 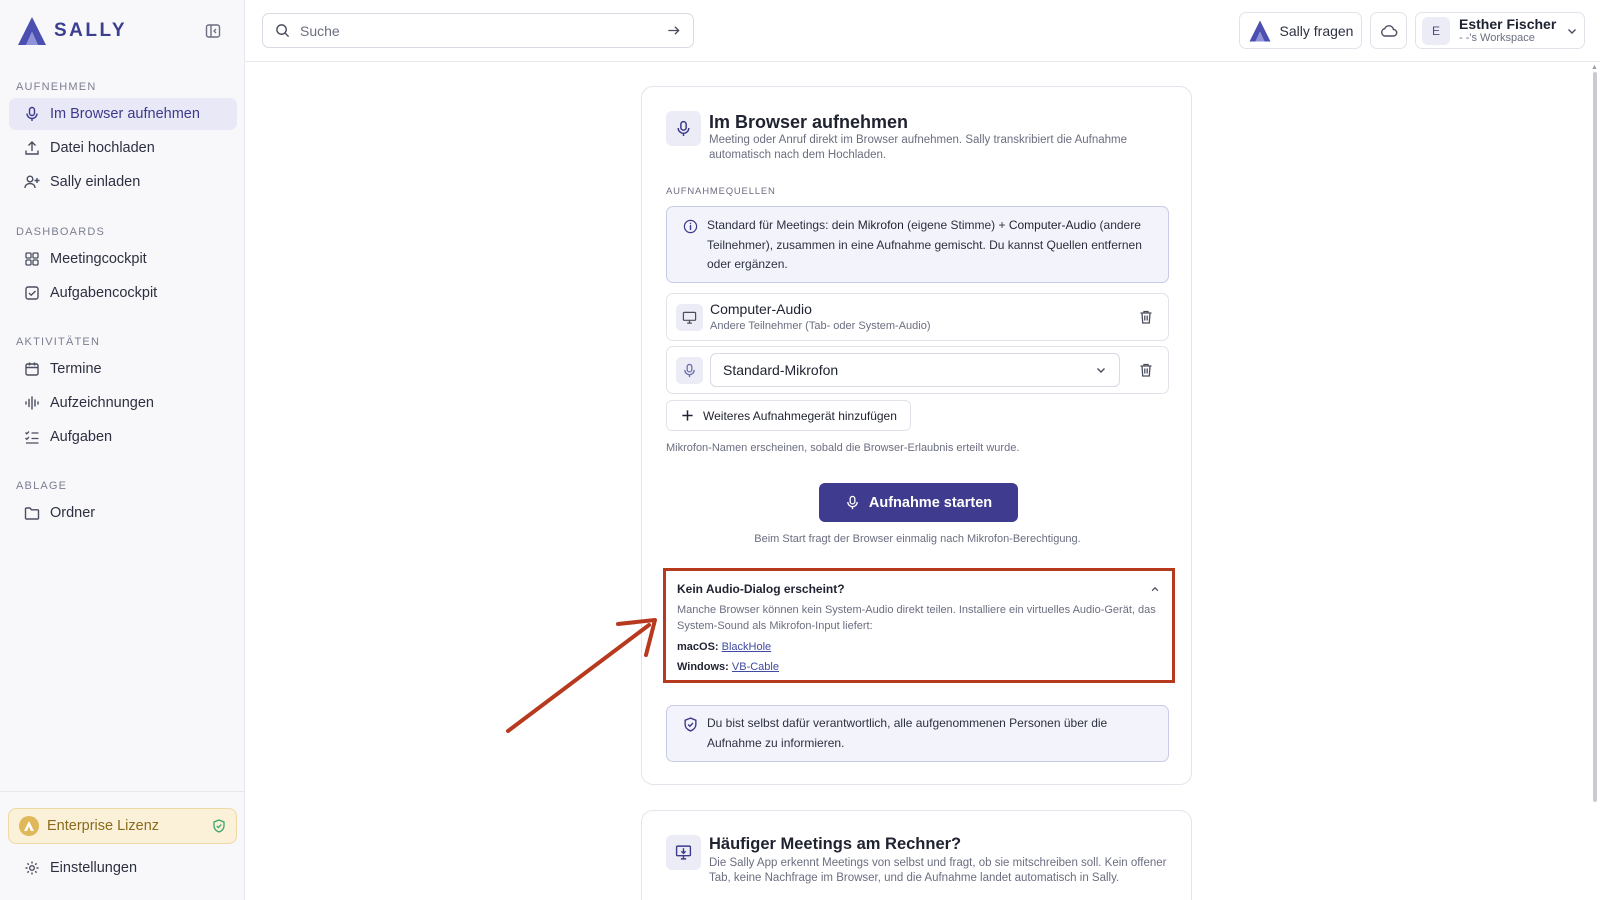 What do you see at coordinates (781, 370) in the screenshot?
I see `microphone-selected: Standard-Mikrofon` at bounding box center [781, 370].